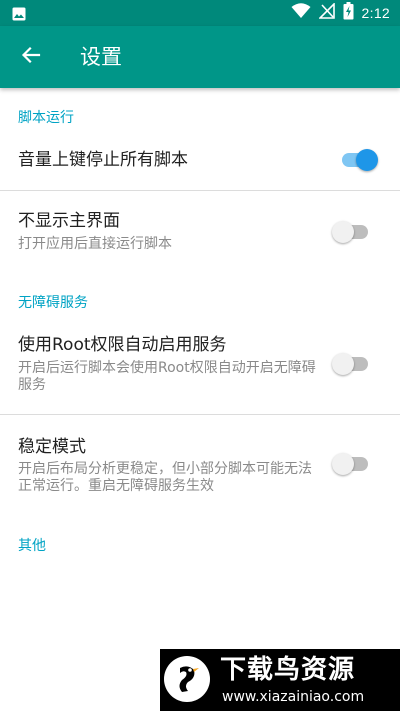 Image resolution: width=400 pixels, height=711 pixels. I want to click on section-header-accessibility: 无障碍服务, so click(53, 303).